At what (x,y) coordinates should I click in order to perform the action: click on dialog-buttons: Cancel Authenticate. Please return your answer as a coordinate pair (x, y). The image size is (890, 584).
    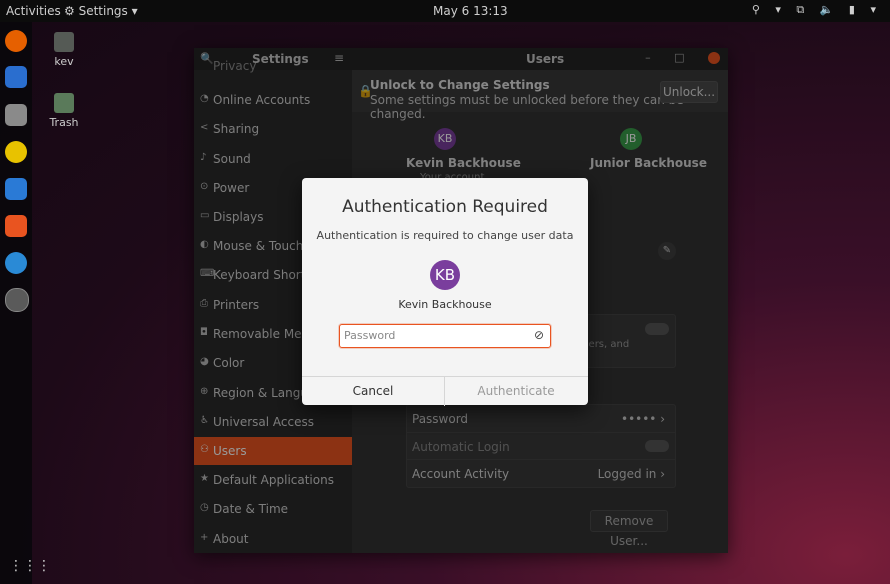
    Looking at the image, I should click on (445, 391).